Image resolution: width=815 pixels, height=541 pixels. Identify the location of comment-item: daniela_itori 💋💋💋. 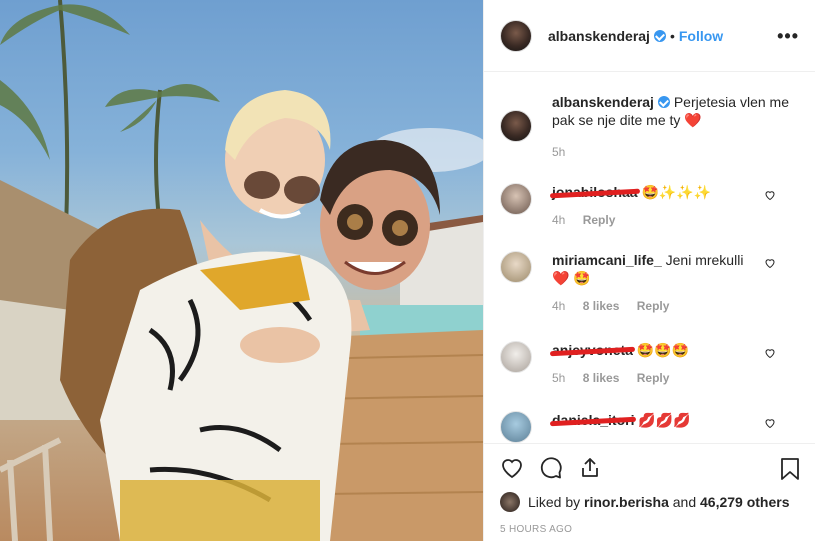
(650, 427).